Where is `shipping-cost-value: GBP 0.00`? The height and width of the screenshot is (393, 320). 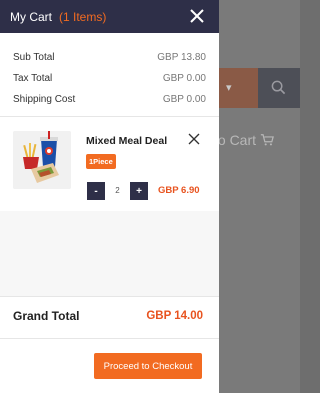
shipping-cost-value: GBP 0.00 is located at coordinates (184, 99).